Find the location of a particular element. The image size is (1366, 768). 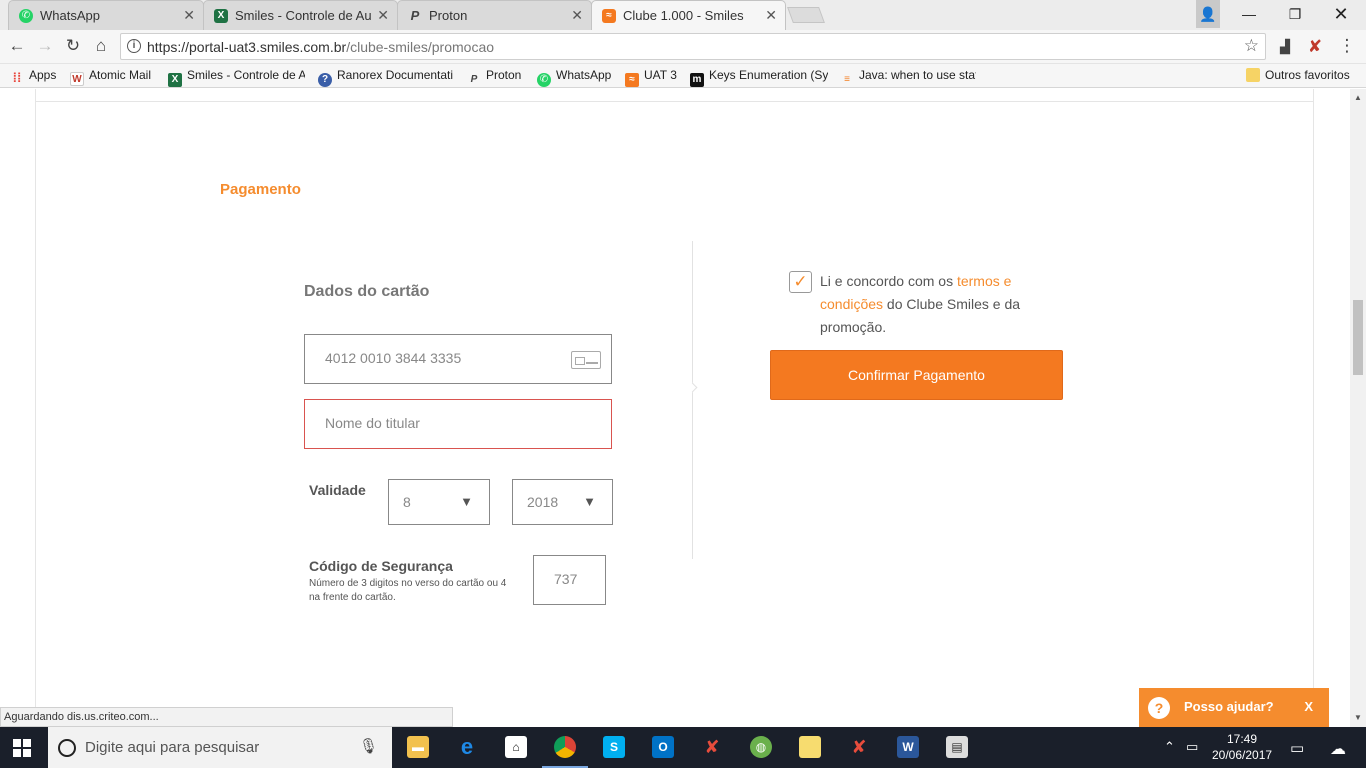

vertical-divider is located at coordinates (692, 400).